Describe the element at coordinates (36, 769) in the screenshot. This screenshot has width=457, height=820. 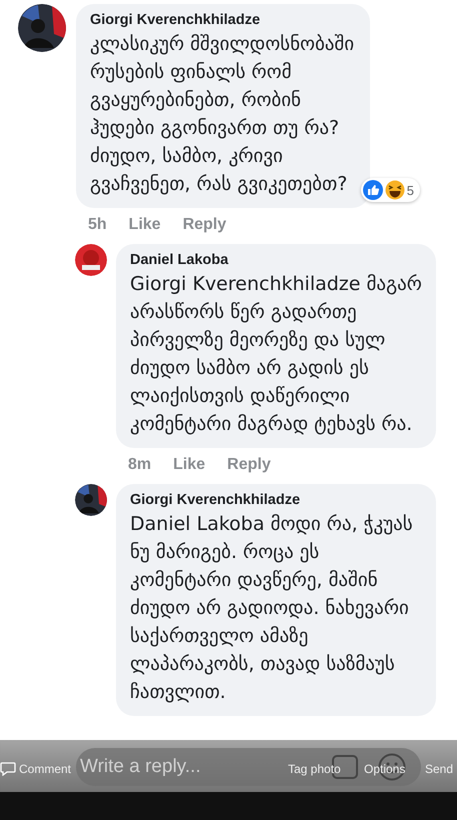
I see `comment-button: Comment` at that location.